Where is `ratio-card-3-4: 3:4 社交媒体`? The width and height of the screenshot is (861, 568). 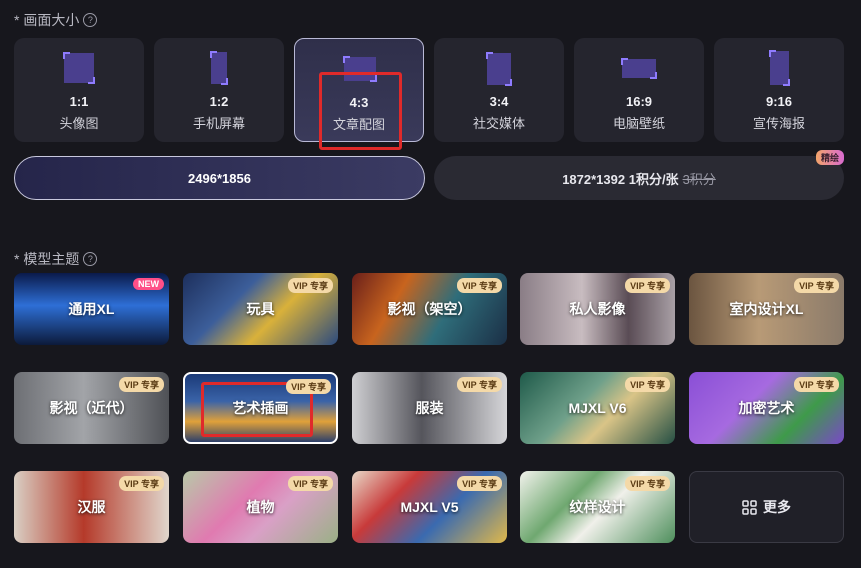 ratio-card-3-4: 3:4 社交媒体 is located at coordinates (499, 90).